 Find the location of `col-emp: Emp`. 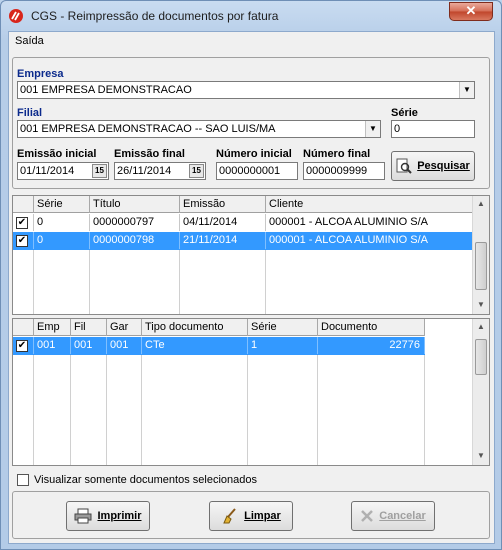

col-emp: Emp is located at coordinates (52, 327).